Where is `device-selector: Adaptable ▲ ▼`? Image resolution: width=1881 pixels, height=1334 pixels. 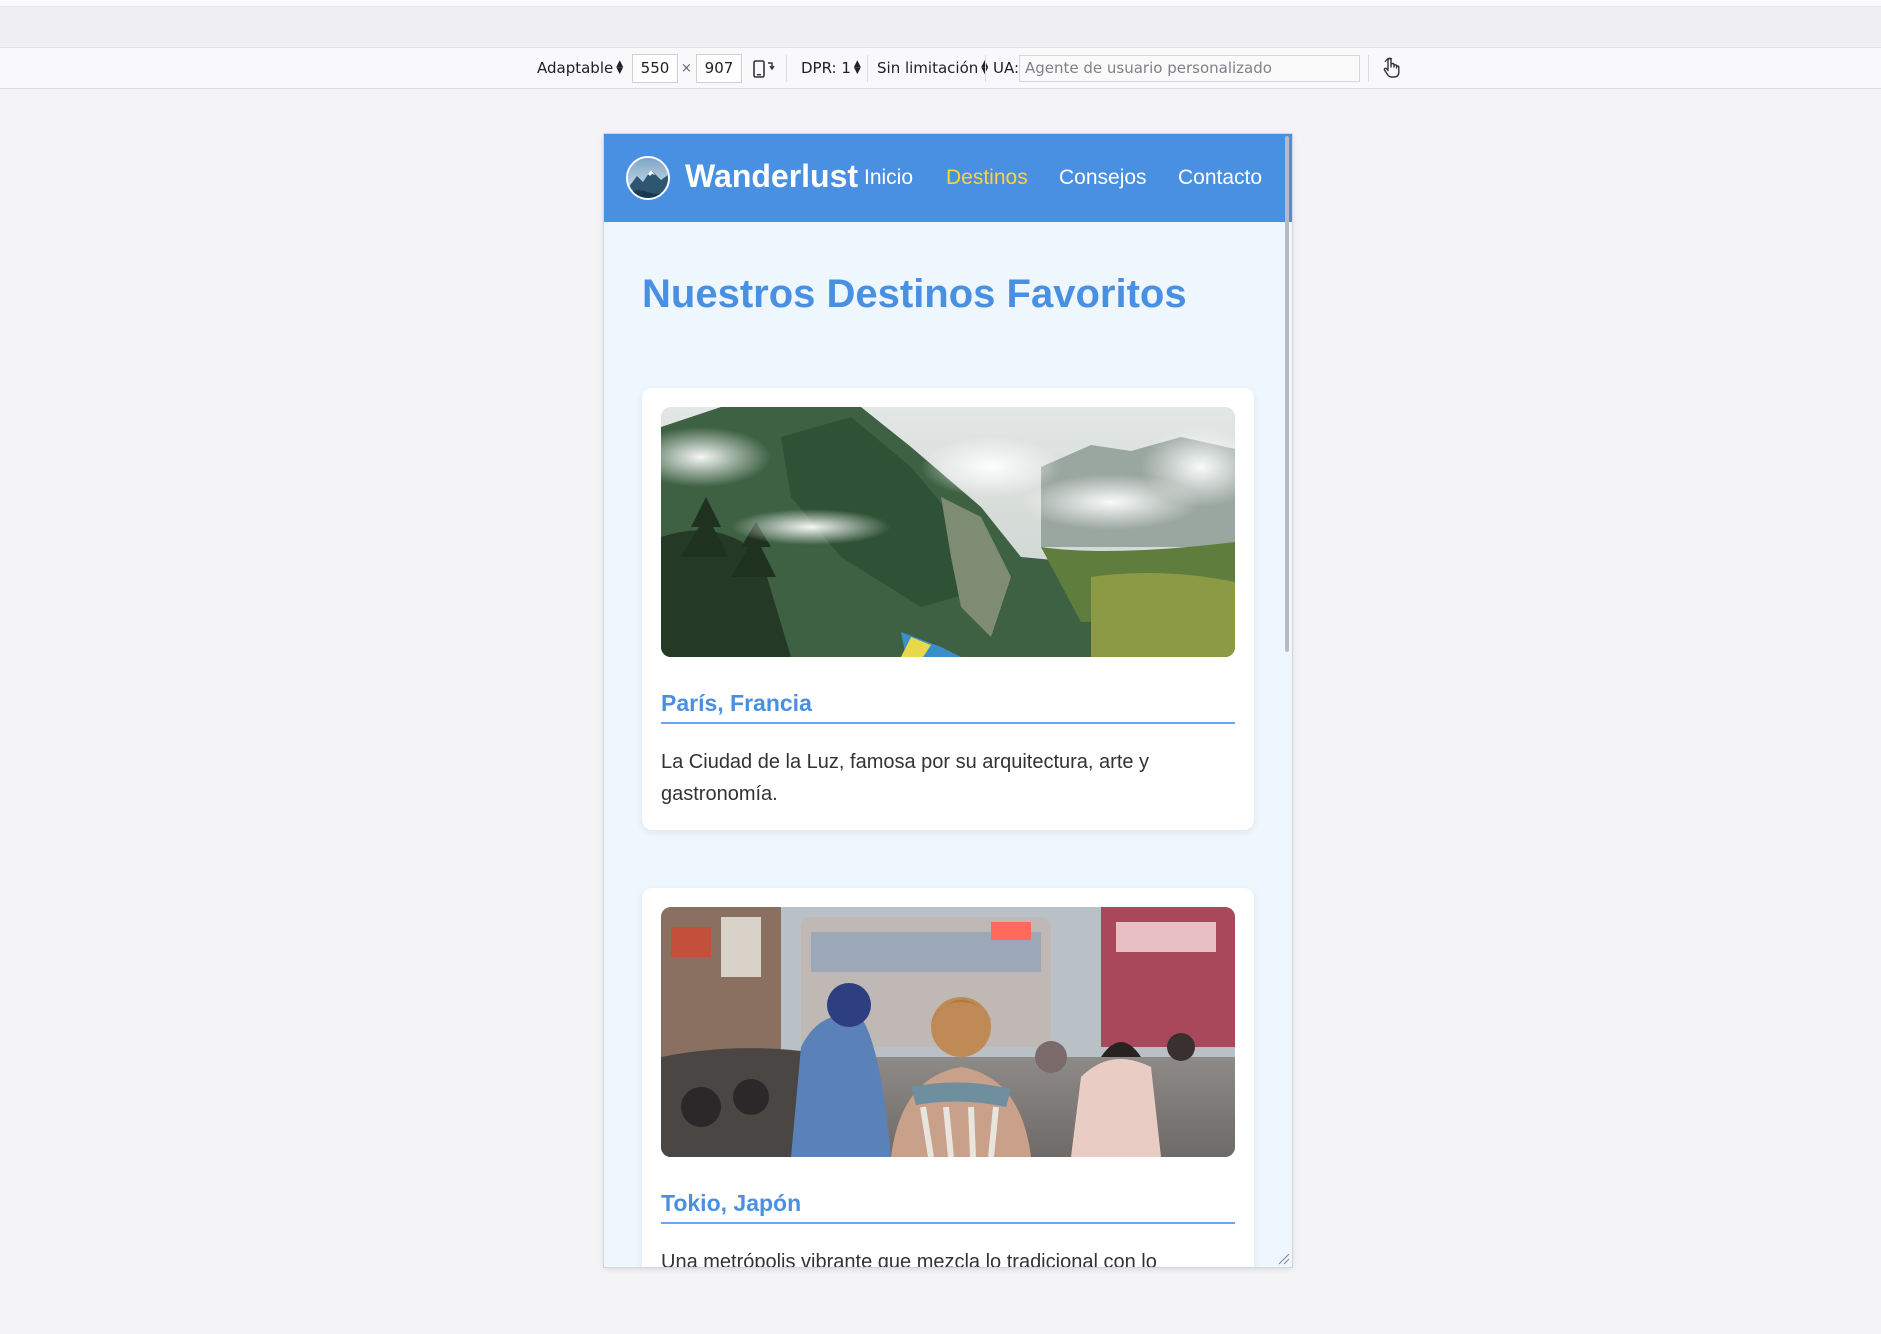 device-selector: Adaptable ▲ ▼ is located at coordinates (580, 68).